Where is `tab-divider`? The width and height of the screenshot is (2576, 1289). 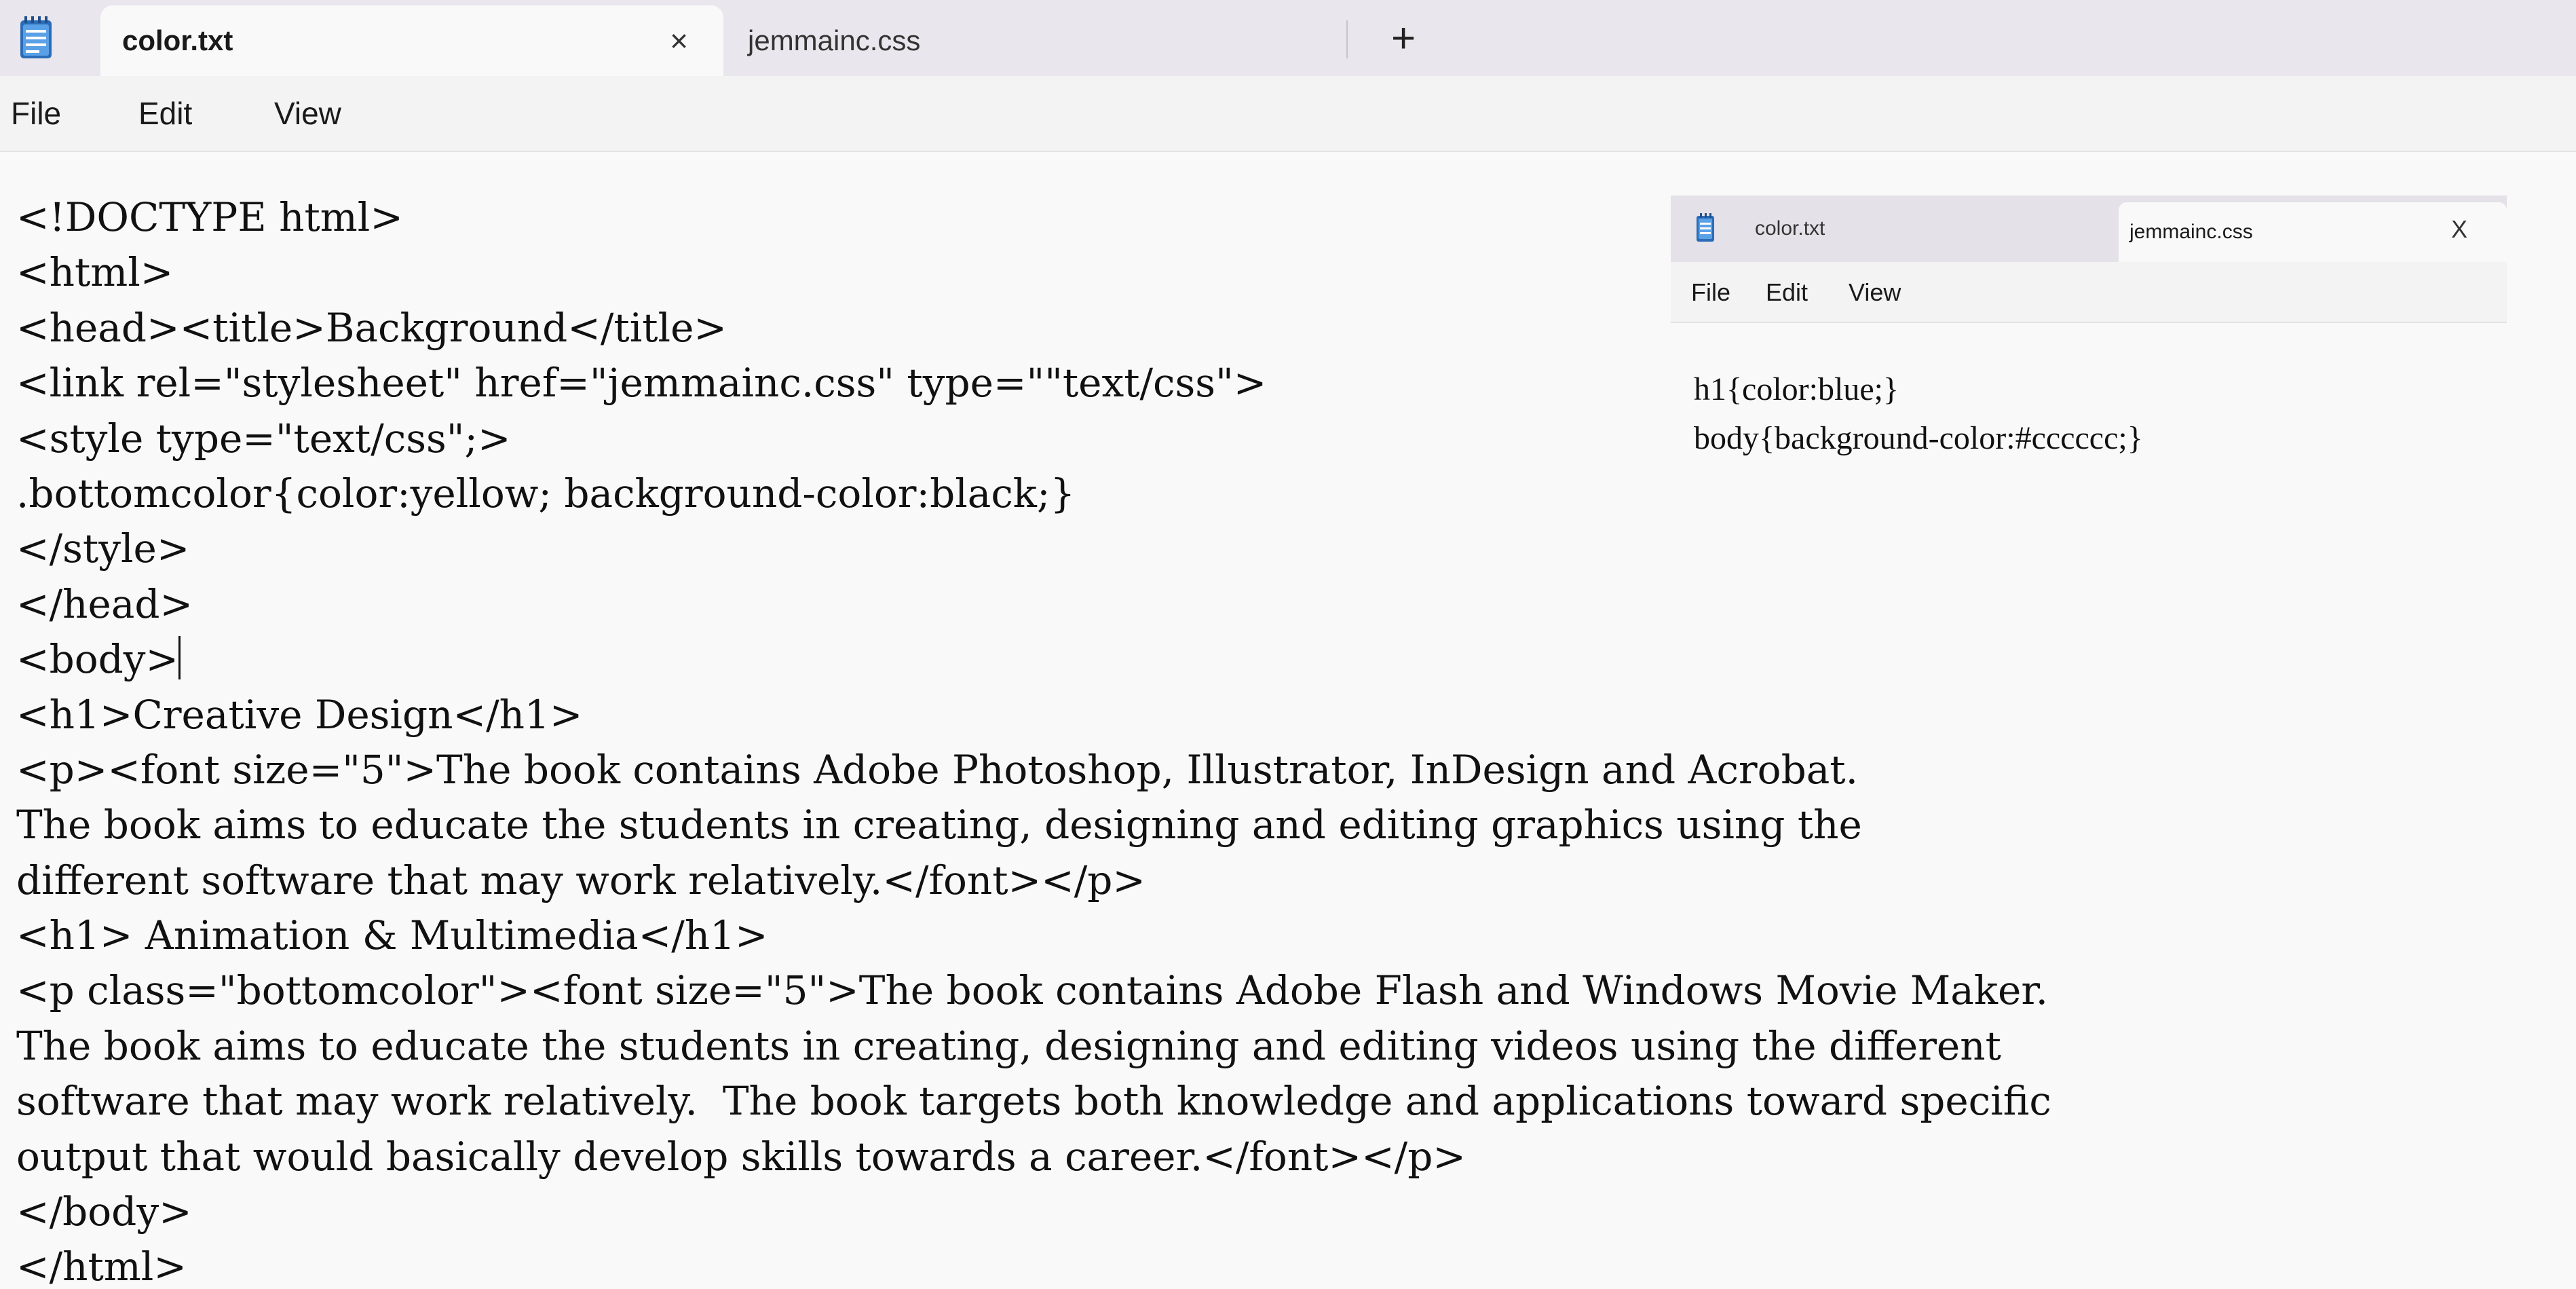
tab-divider is located at coordinates (1347, 39).